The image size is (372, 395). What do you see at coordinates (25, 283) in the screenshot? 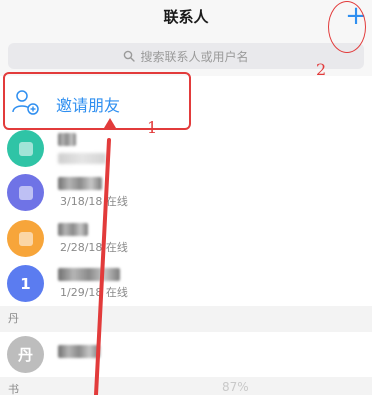
I see `avatar: 1` at bounding box center [25, 283].